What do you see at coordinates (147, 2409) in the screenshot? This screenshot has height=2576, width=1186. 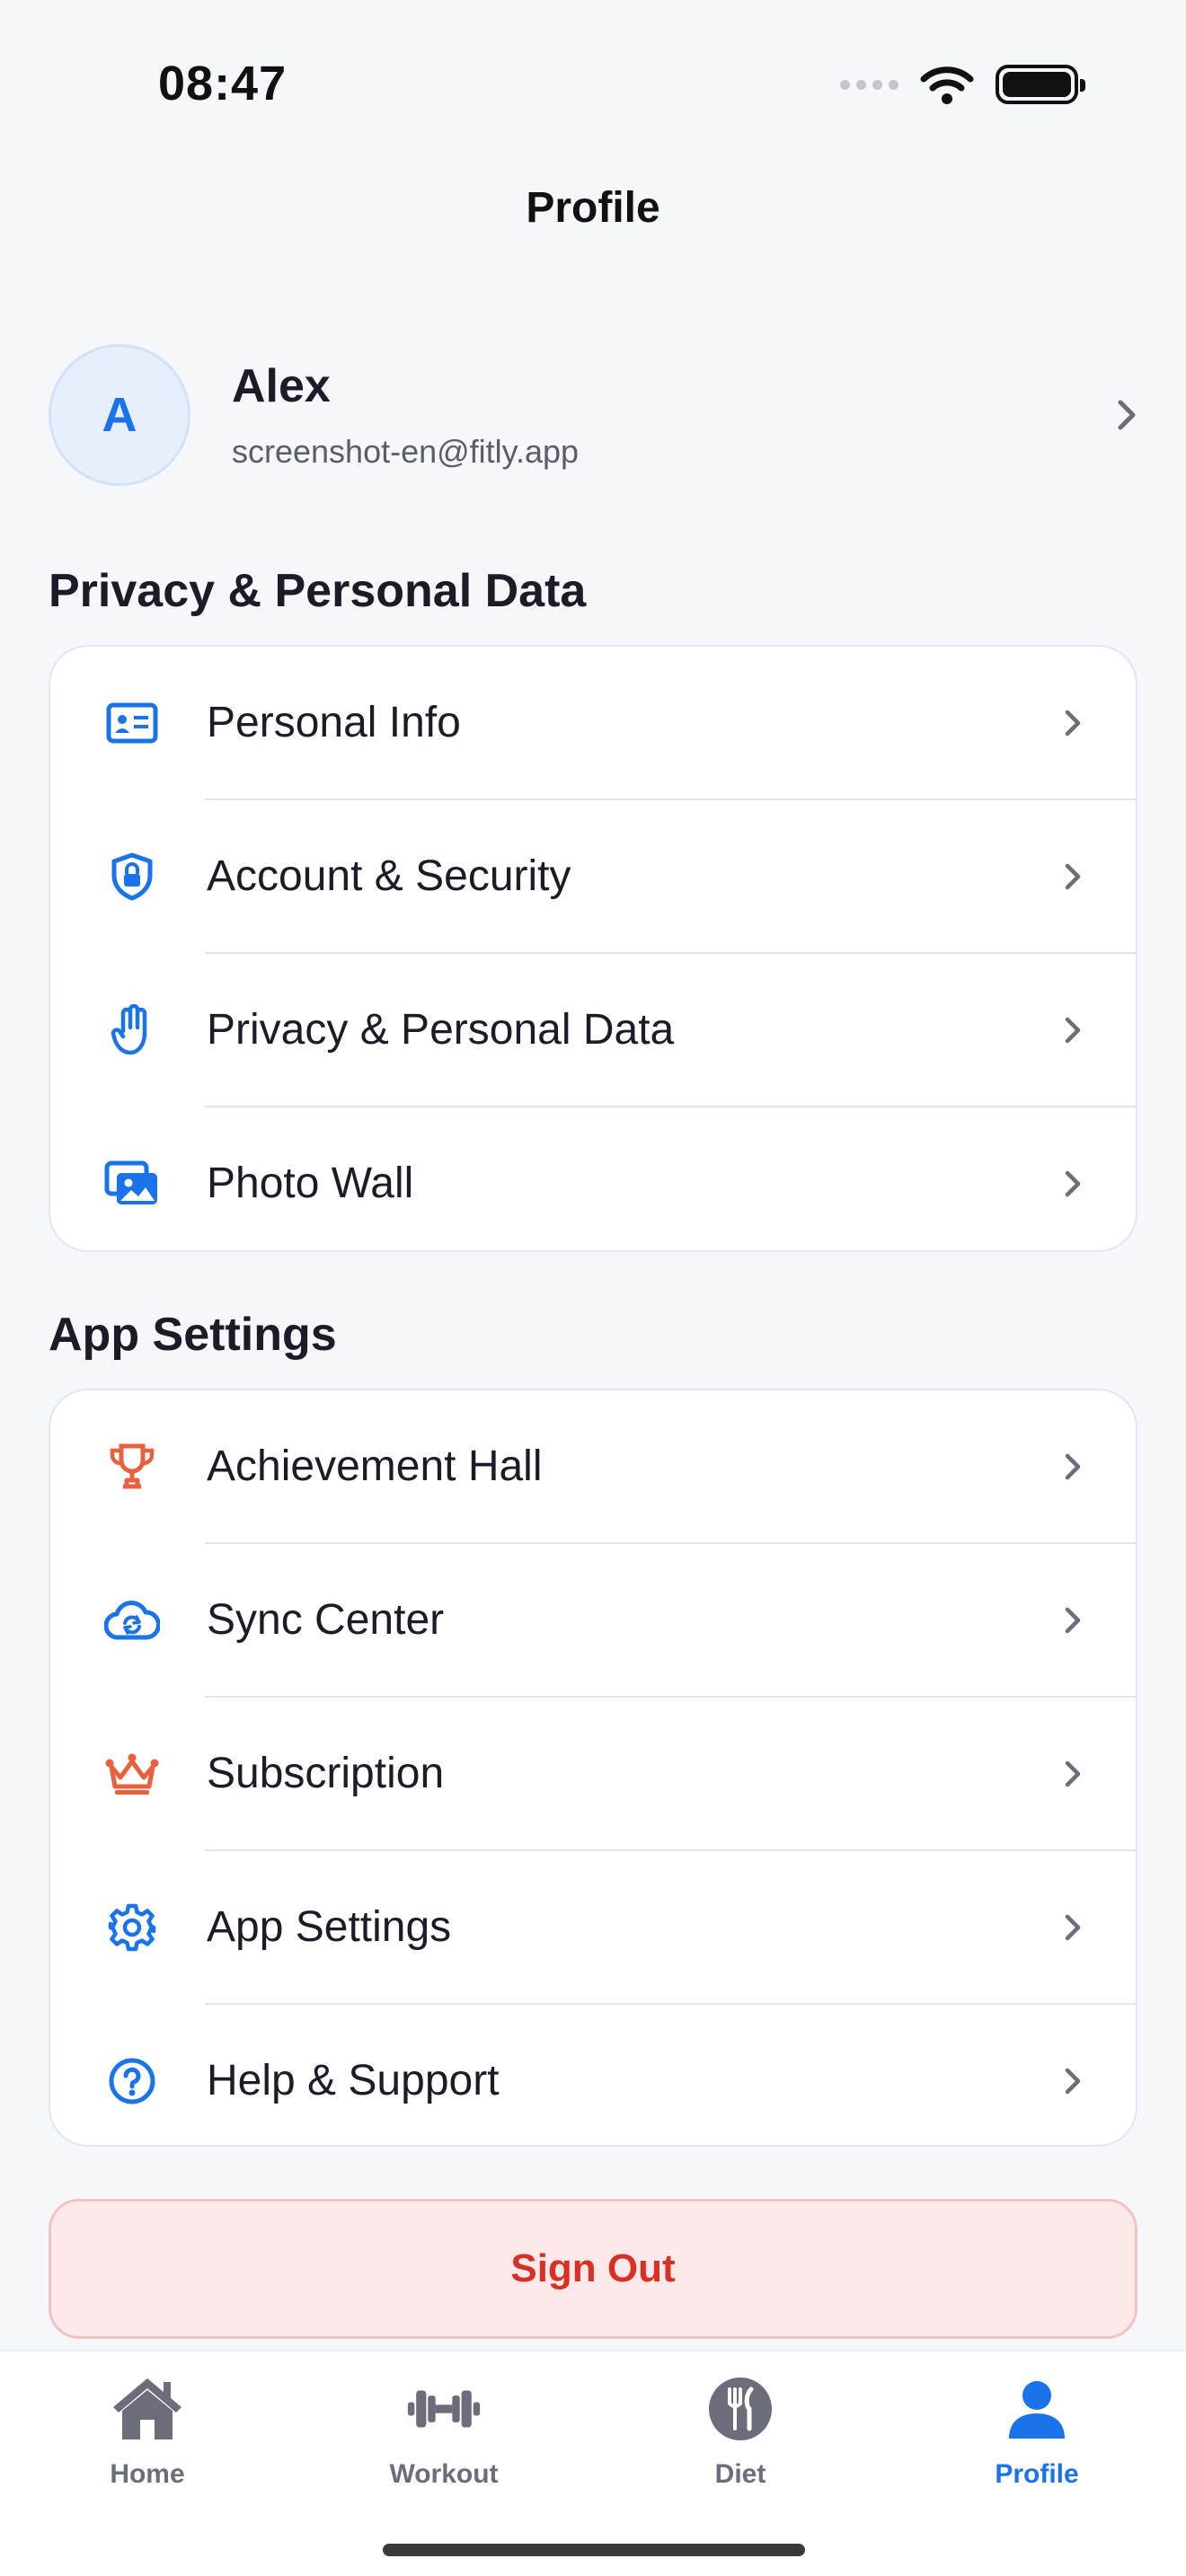 I see `home-icon` at bounding box center [147, 2409].